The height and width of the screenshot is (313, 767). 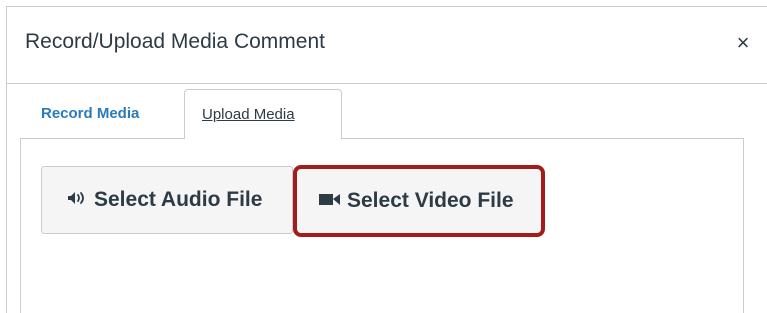 I want to click on tab-upload-media-label: Upload Media, so click(x=248, y=114).